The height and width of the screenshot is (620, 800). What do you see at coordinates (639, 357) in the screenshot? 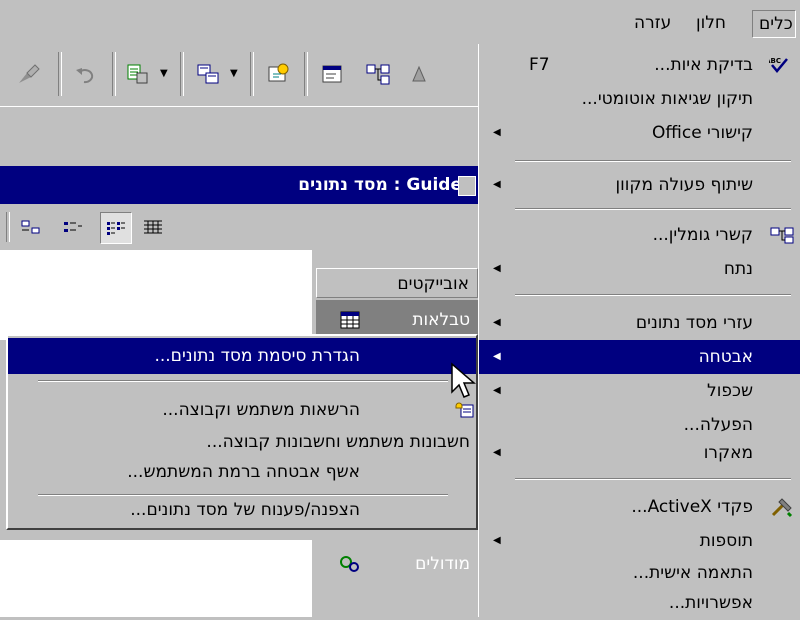
I see `menu-item-security: אבטחה ◀` at bounding box center [639, 357].